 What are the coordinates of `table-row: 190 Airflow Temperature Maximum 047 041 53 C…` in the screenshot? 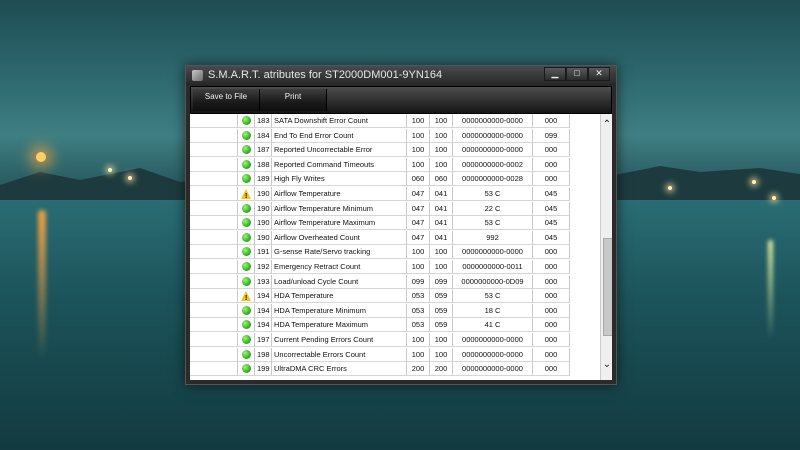 It's located at (395, 223).